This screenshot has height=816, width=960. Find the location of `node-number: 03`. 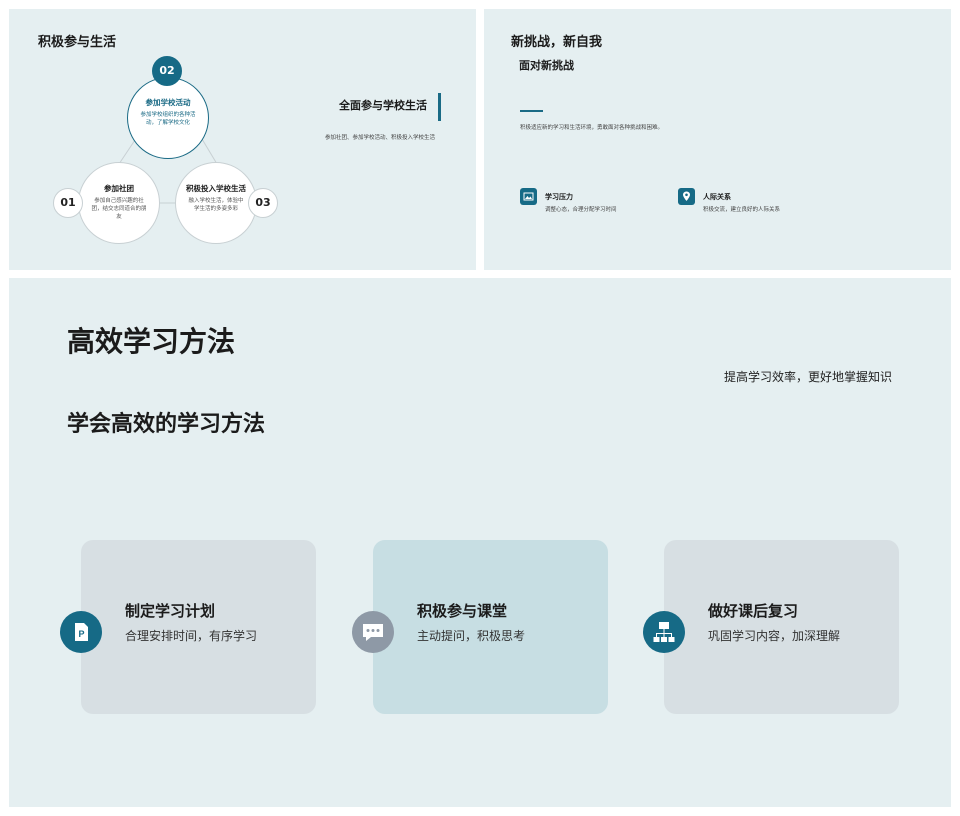

node-number: 03 is located at coordinates (263, 203).